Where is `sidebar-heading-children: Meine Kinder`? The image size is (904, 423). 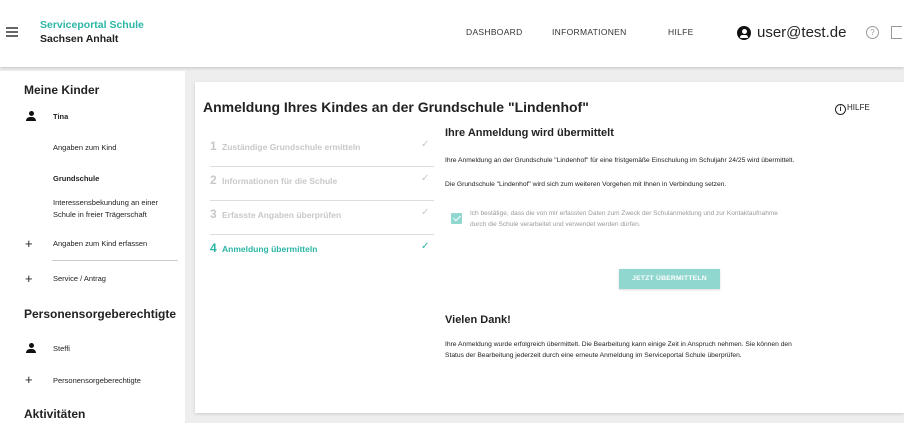
sidebar-heading-children: Meine Kinder is located at coordinates (62, 90).